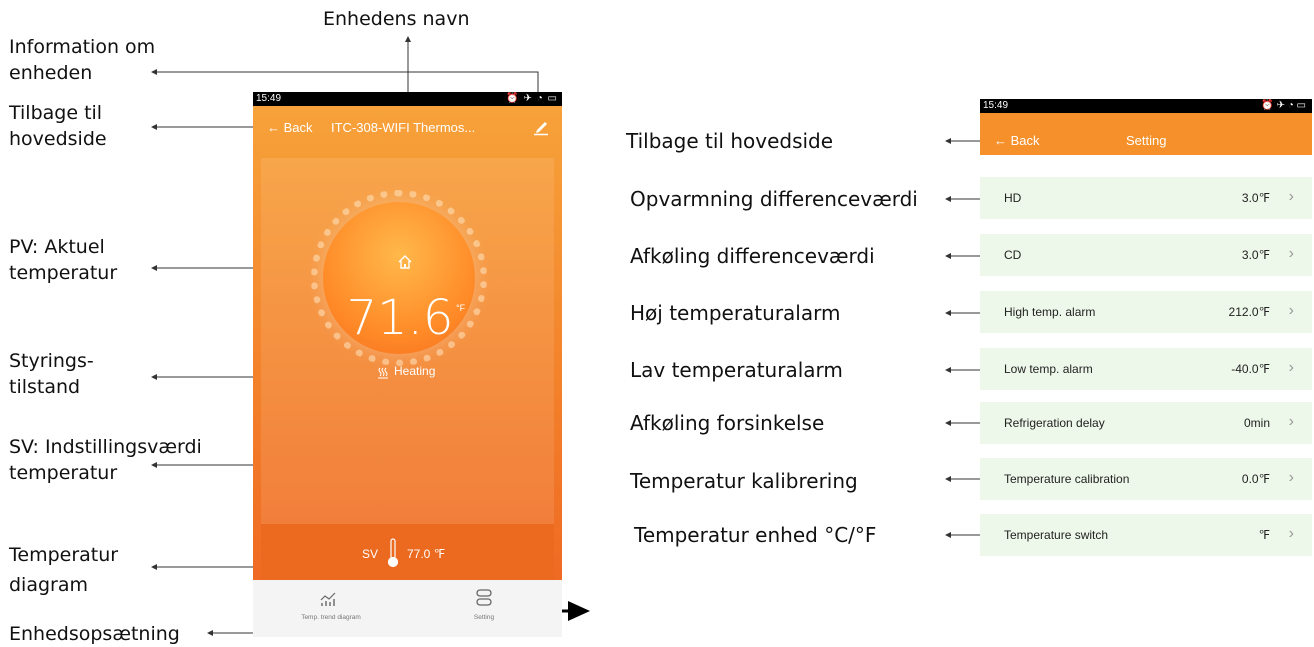 The width and height of the screenshot is (1314, 647). I want to click on setting-row-high-alarm: High temp. alarm 212.0℉ ›, so click(1146, 312).